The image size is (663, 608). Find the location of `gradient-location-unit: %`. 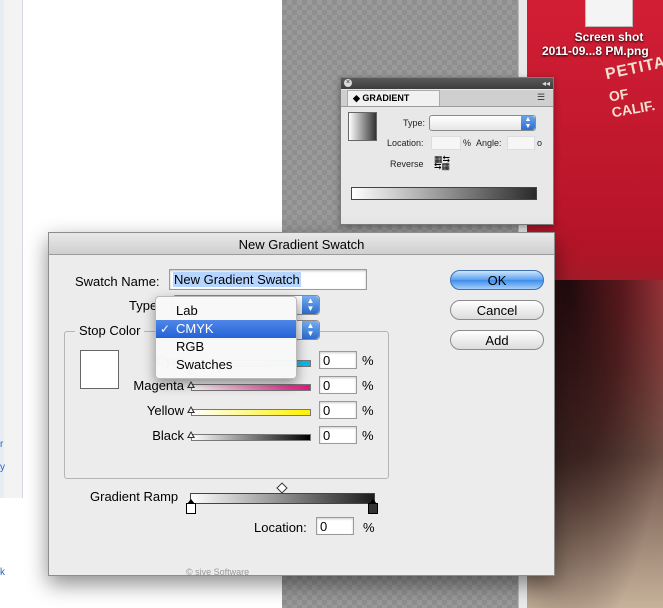

gradient-location-unit: % is located at coordinates (467, 143).